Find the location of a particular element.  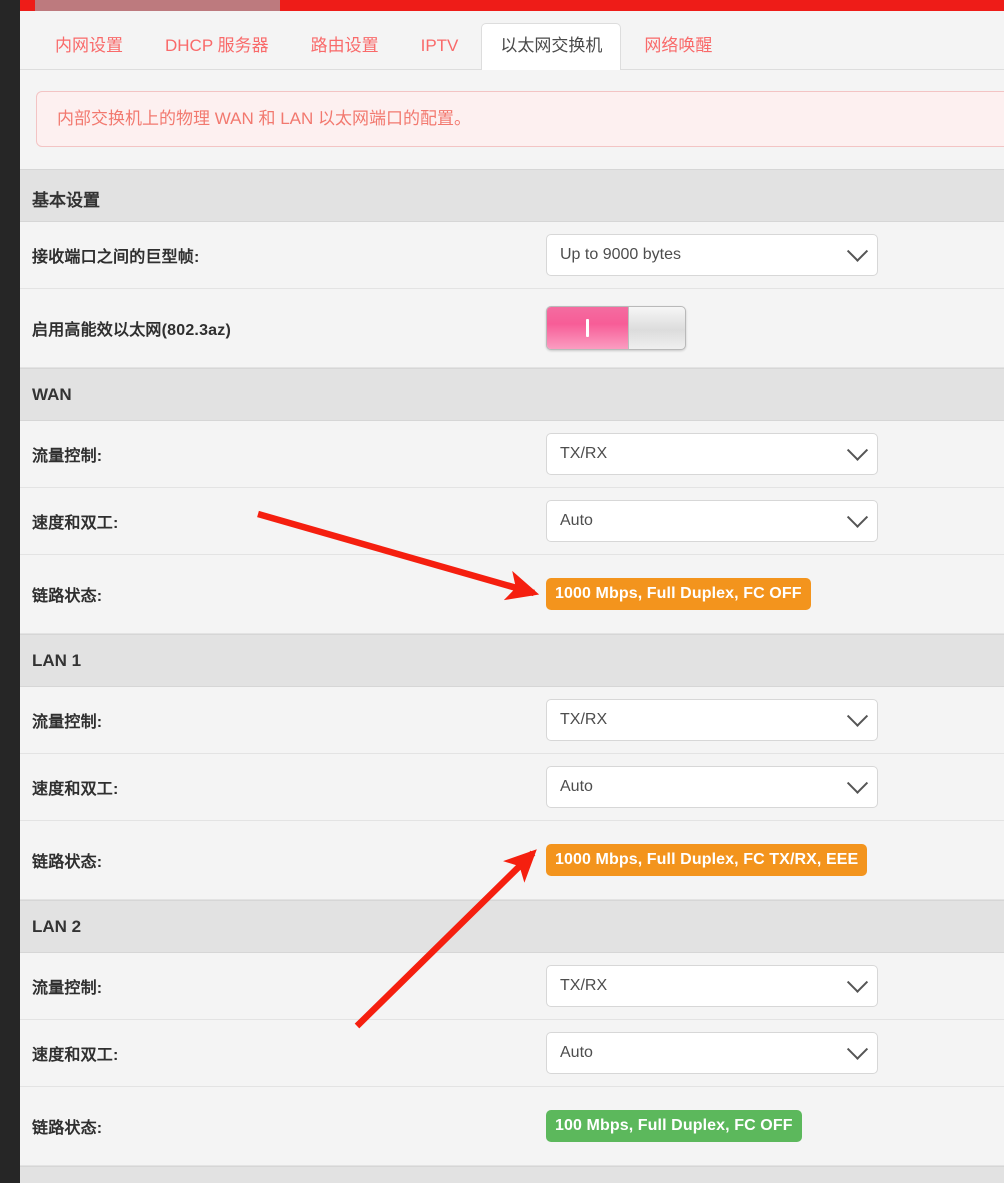

row-label-lan2-flow-control: 流量控制: is located at coordinates (67, 988).